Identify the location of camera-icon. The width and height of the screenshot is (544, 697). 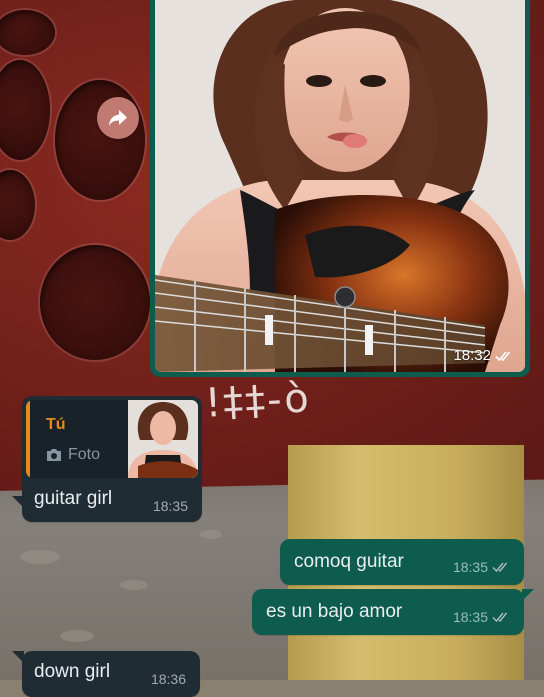
(54, 455).